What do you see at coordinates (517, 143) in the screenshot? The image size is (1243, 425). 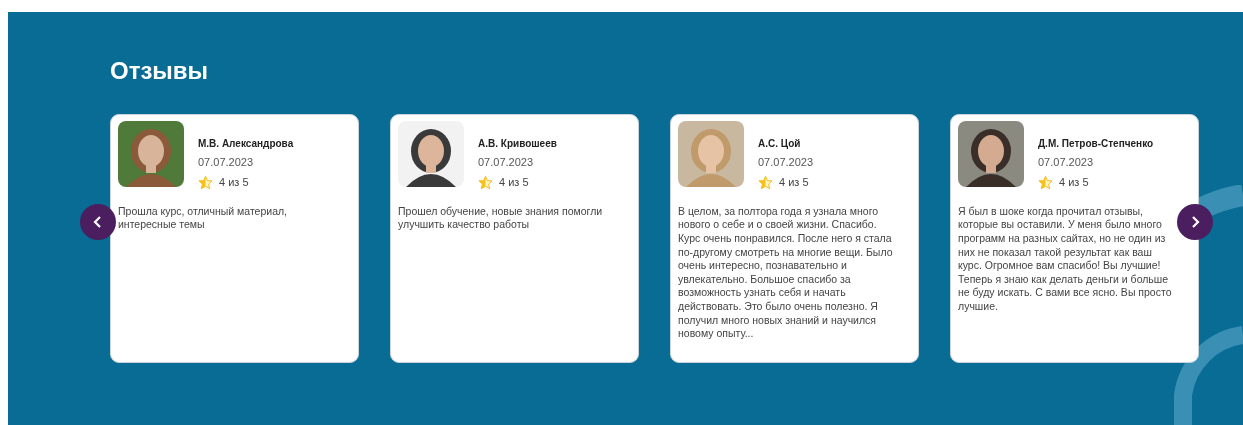 I see `reviewer-name: А.В. Кривошеев` at bounding box center [517, 143].